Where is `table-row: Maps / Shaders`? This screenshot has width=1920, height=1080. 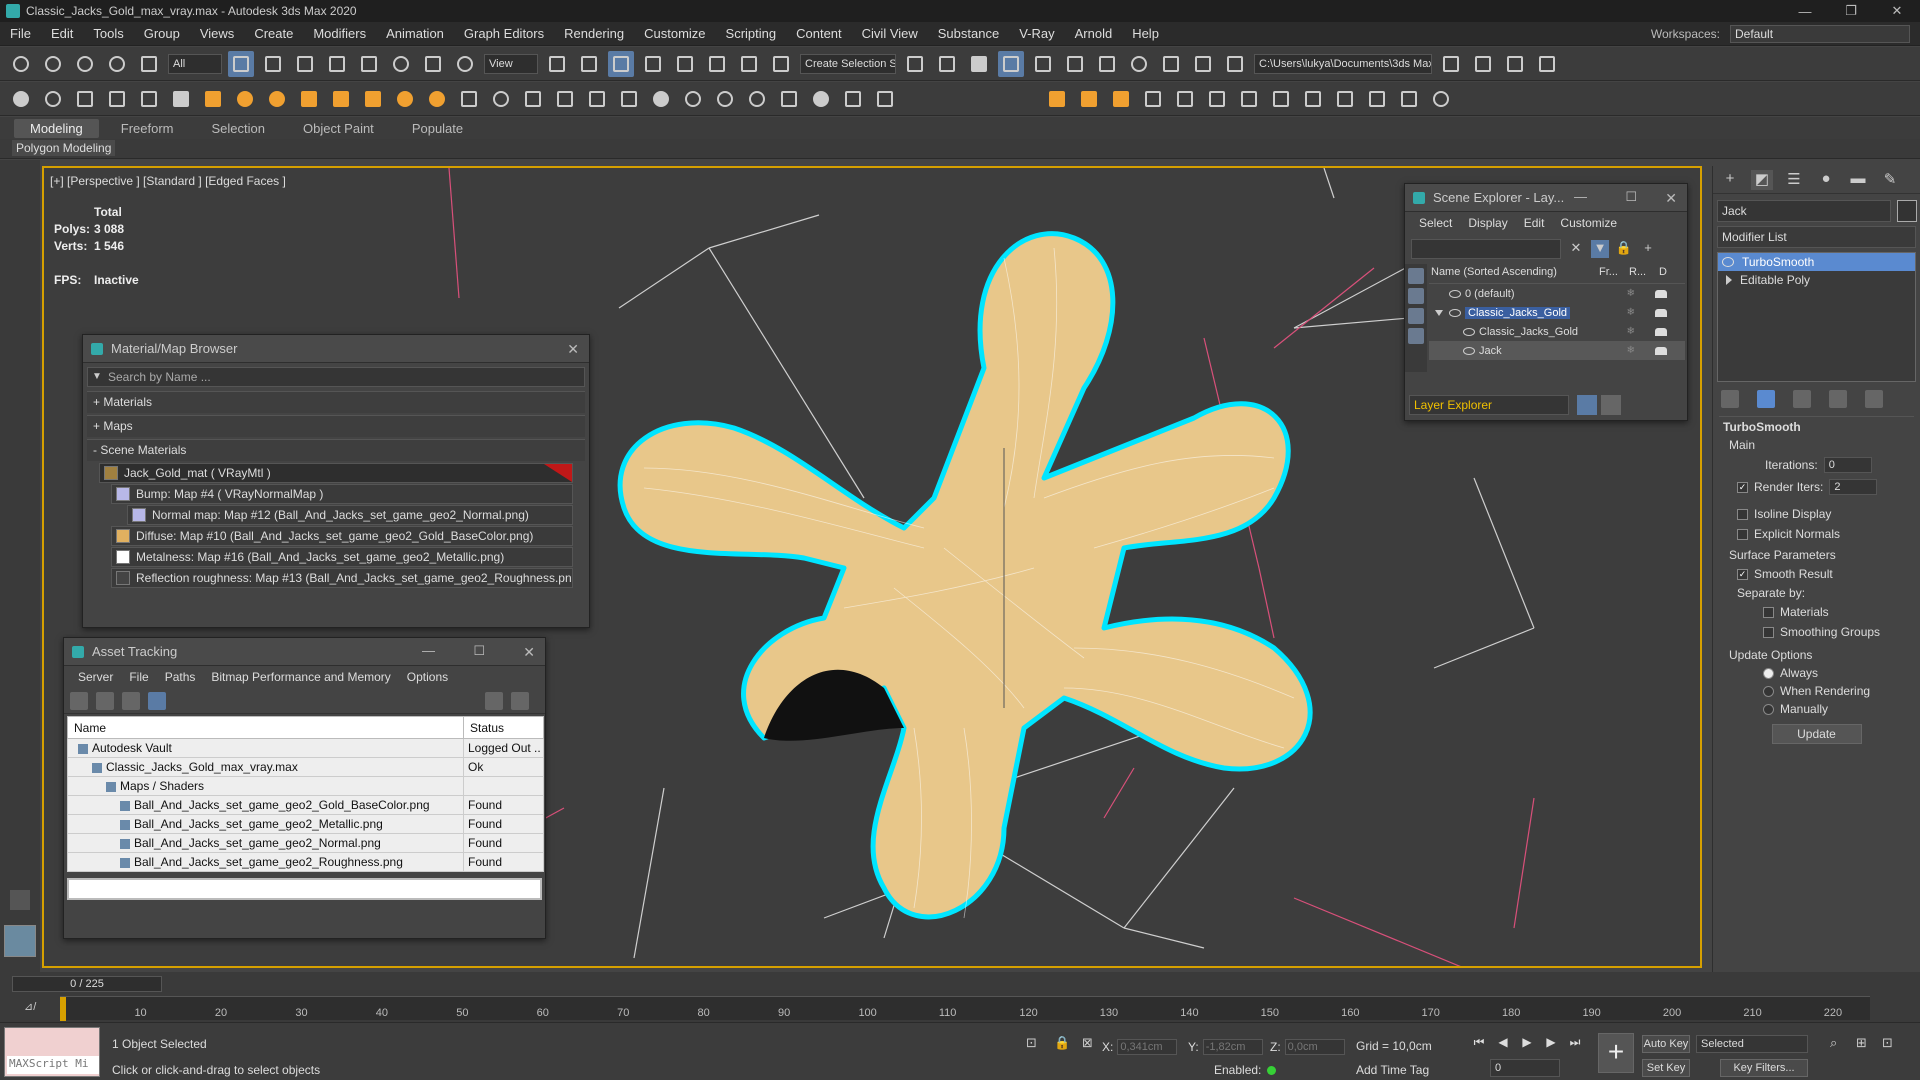 table-row: Maps / Shaders is located at coordinates (305, 786).